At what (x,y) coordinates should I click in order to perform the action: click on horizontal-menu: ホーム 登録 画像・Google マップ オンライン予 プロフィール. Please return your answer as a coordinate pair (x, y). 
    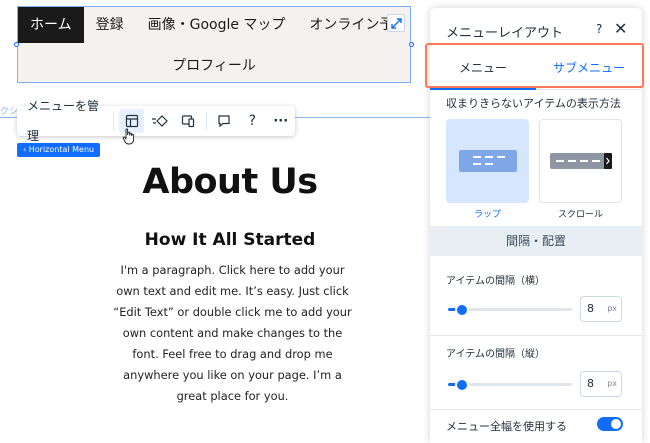
    Looking at the image, I should click on (214, 44).